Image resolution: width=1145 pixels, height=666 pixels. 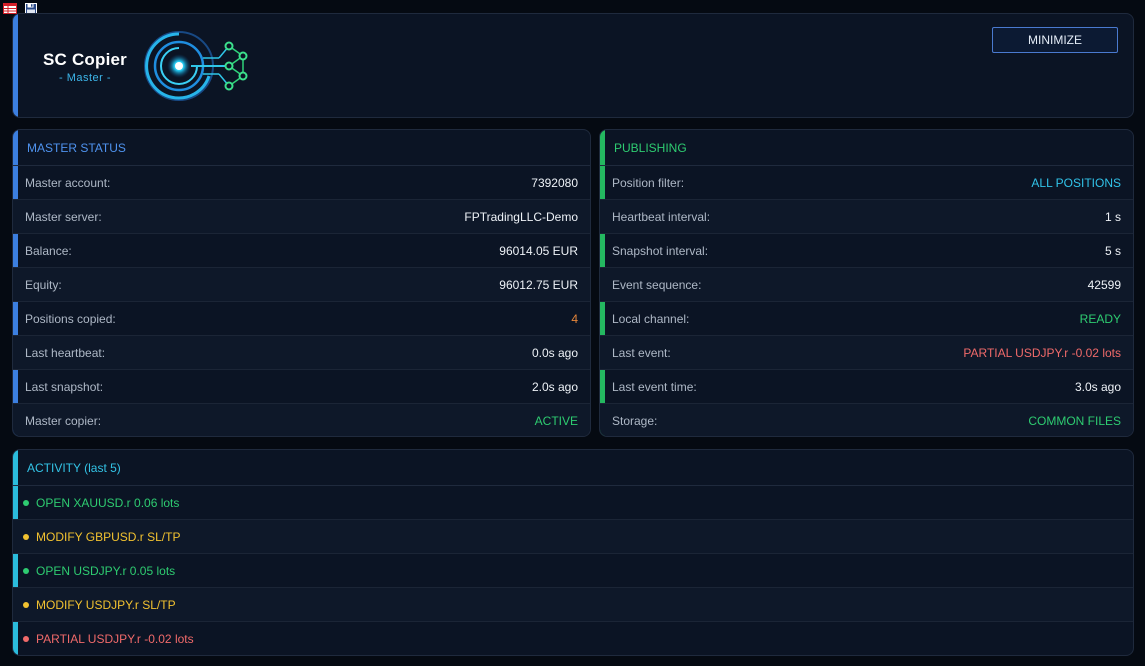 I want to click on event-sequence-row: Event sequence: 42599, so click(x=866, y=285).